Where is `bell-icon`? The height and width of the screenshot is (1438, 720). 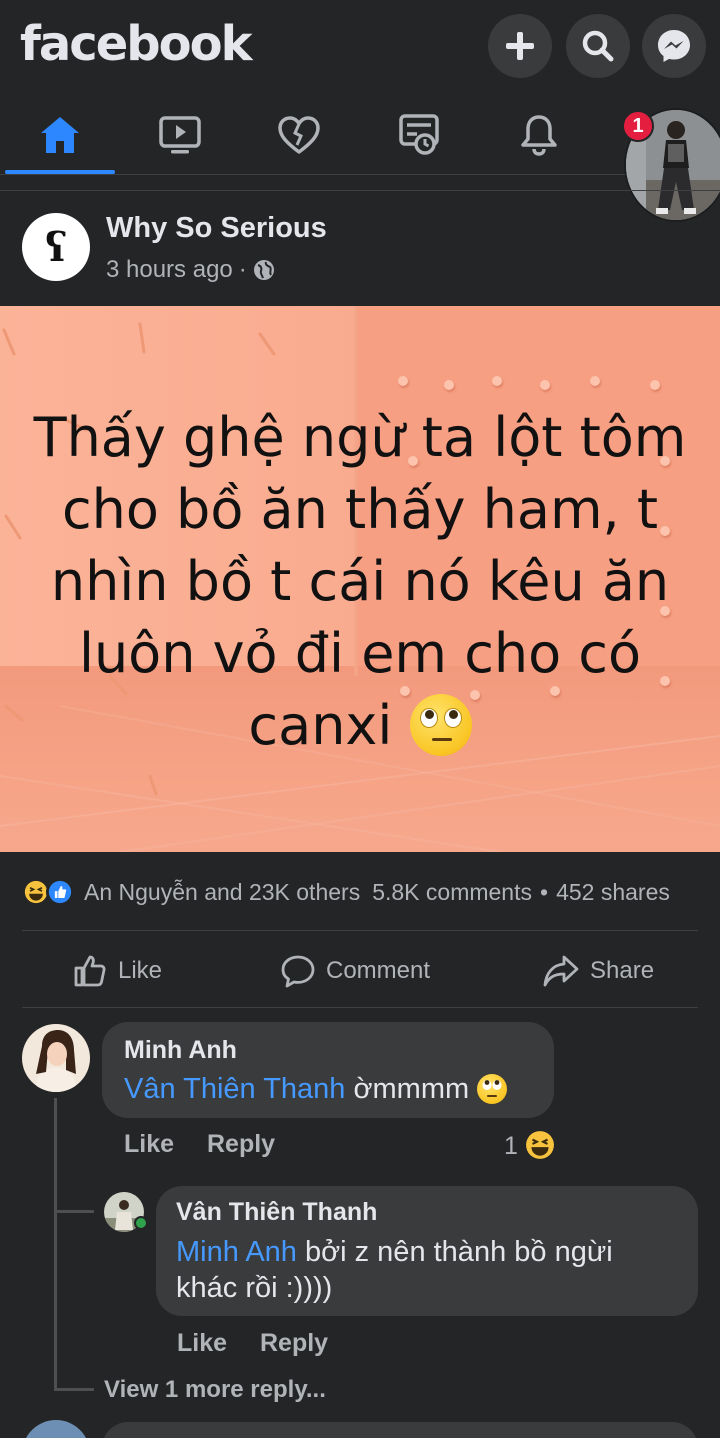 bell-icon is located at coordinates (539, 135).